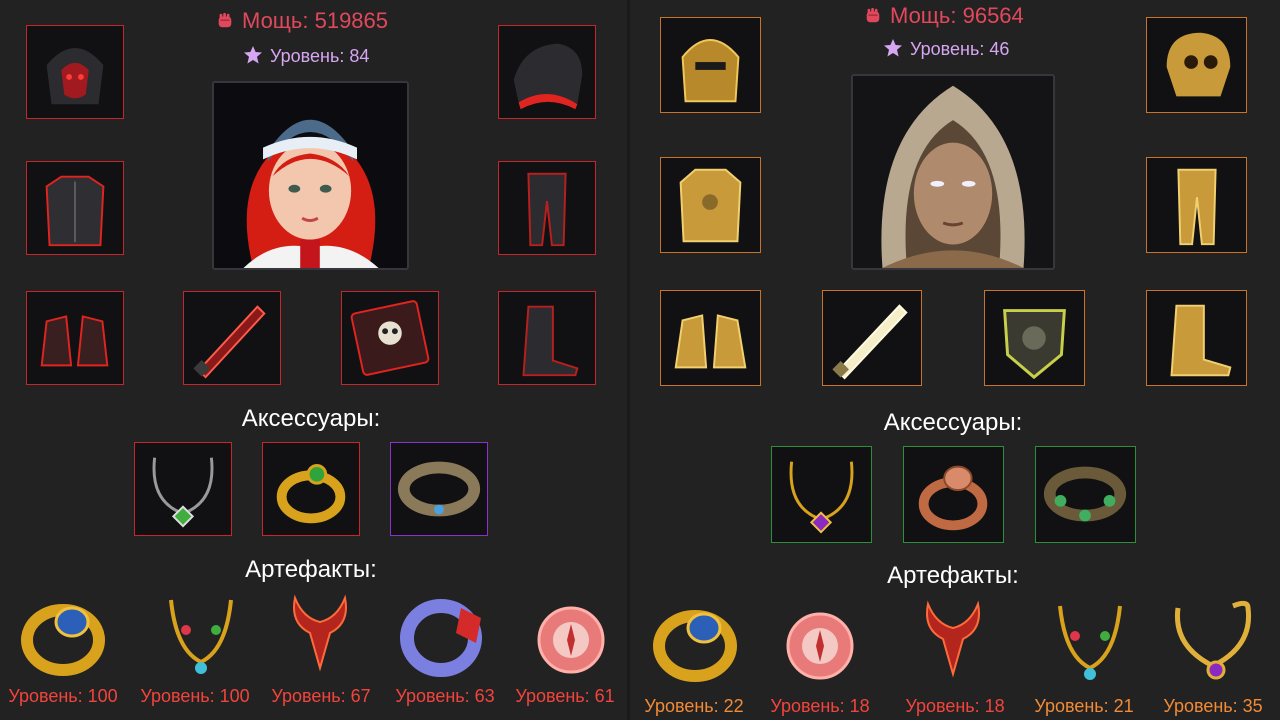 This screenshot has height=720, width=1280. Describe the element at coordinates (1084, 706) in the screenshot. I see `artifact-4-level: Уровень: 21` at that location.